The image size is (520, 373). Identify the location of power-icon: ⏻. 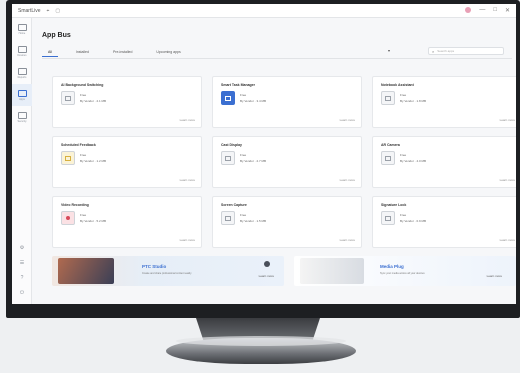
(22, 293).